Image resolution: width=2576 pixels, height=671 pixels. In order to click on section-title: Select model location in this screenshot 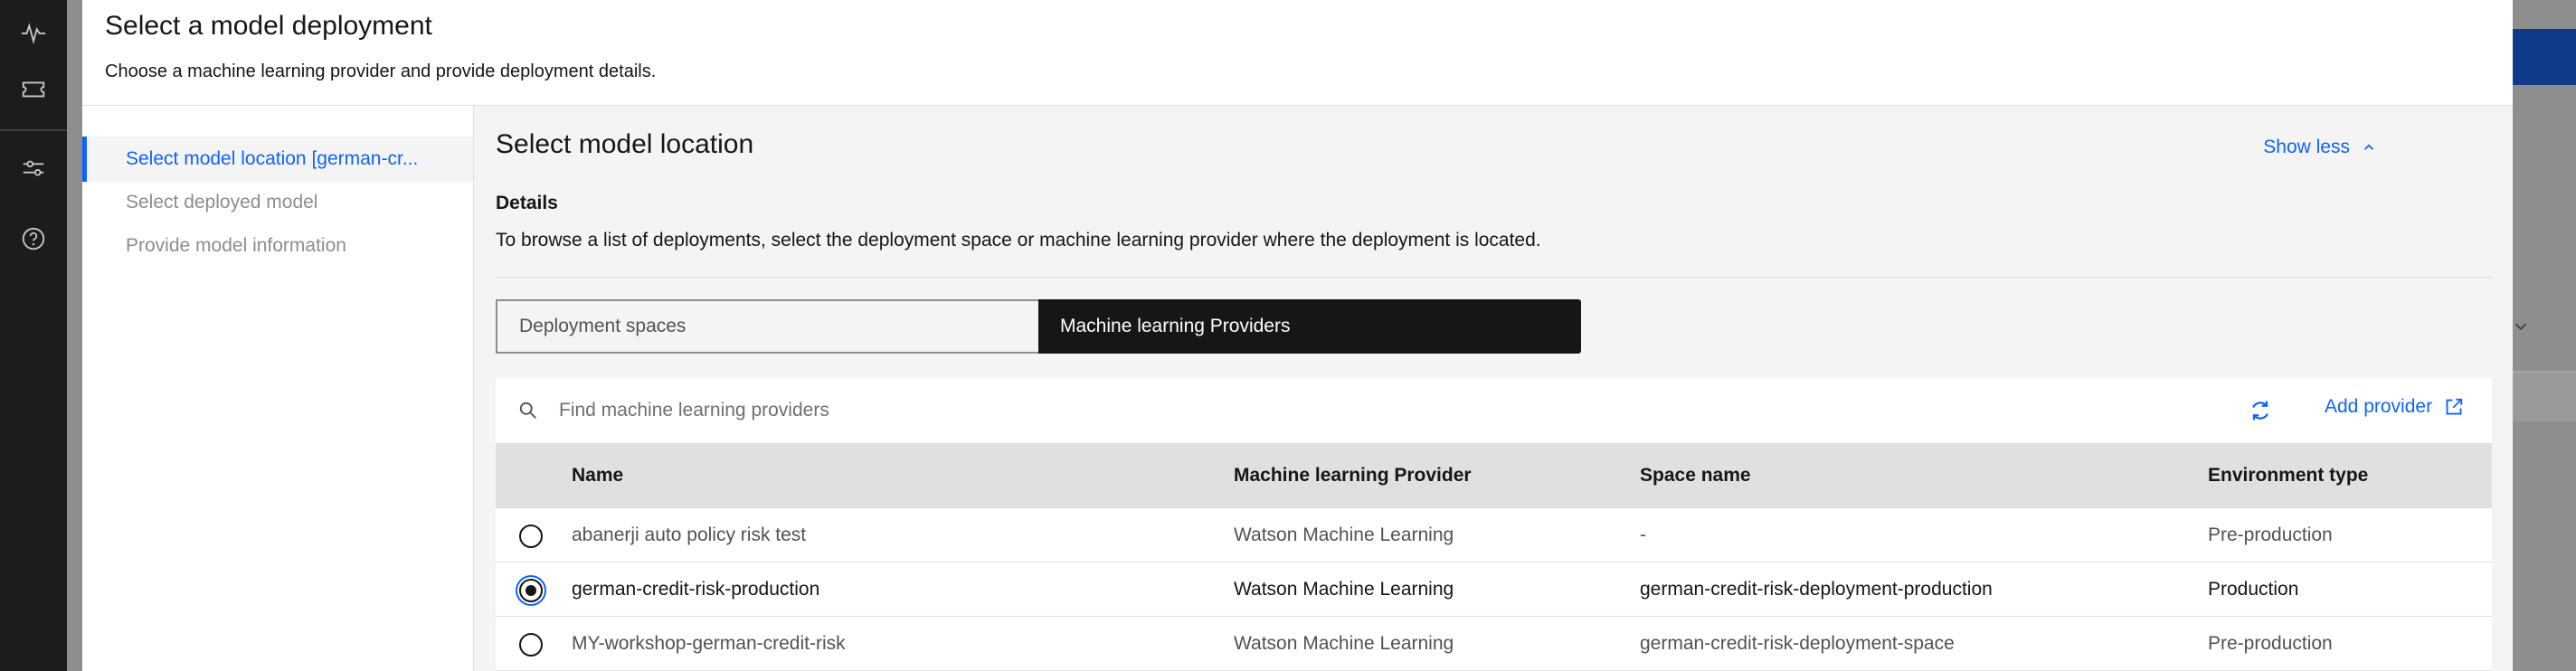, I will do `click(625, 144)`.